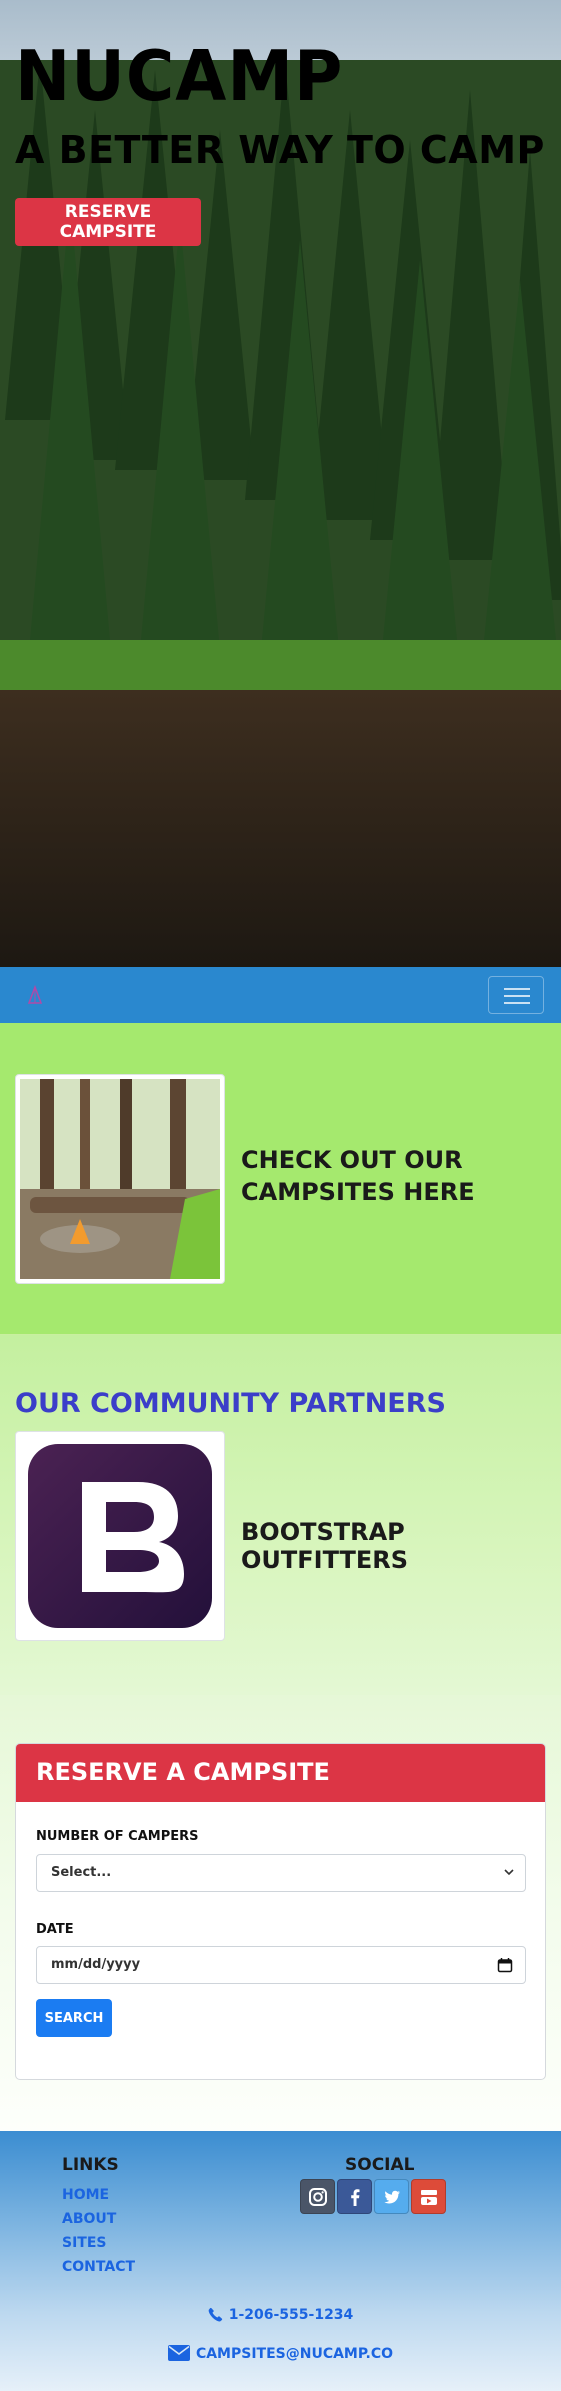  What do you see at coordinates (280, 1773) in the screenshot?
I see `reserve-card-header: Reserve a Campsite` at bounding box center [280, 1773].